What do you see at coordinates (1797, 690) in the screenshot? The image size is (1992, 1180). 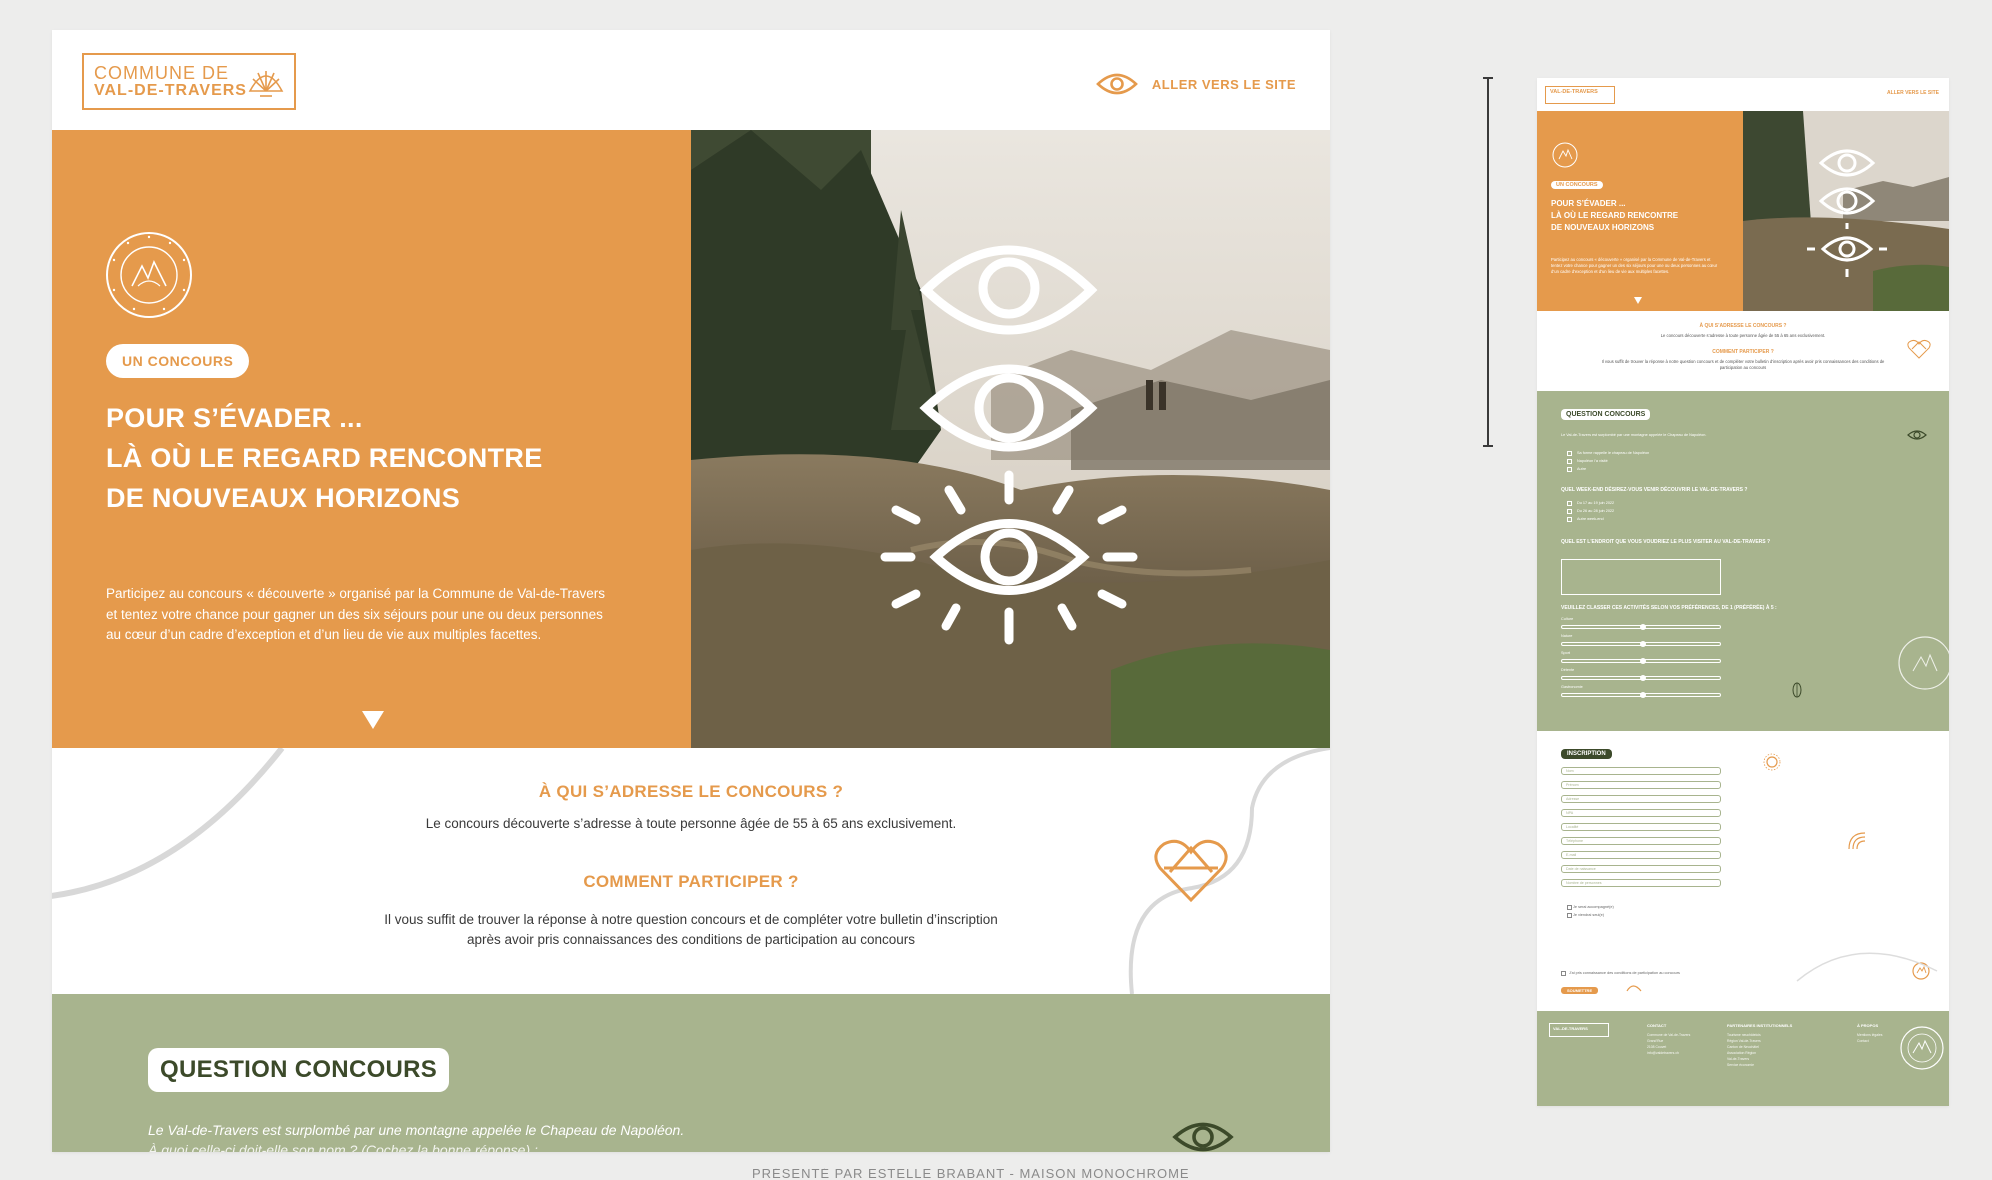 I see `mini-leaf-icon` at bounding box center [1797, 690].